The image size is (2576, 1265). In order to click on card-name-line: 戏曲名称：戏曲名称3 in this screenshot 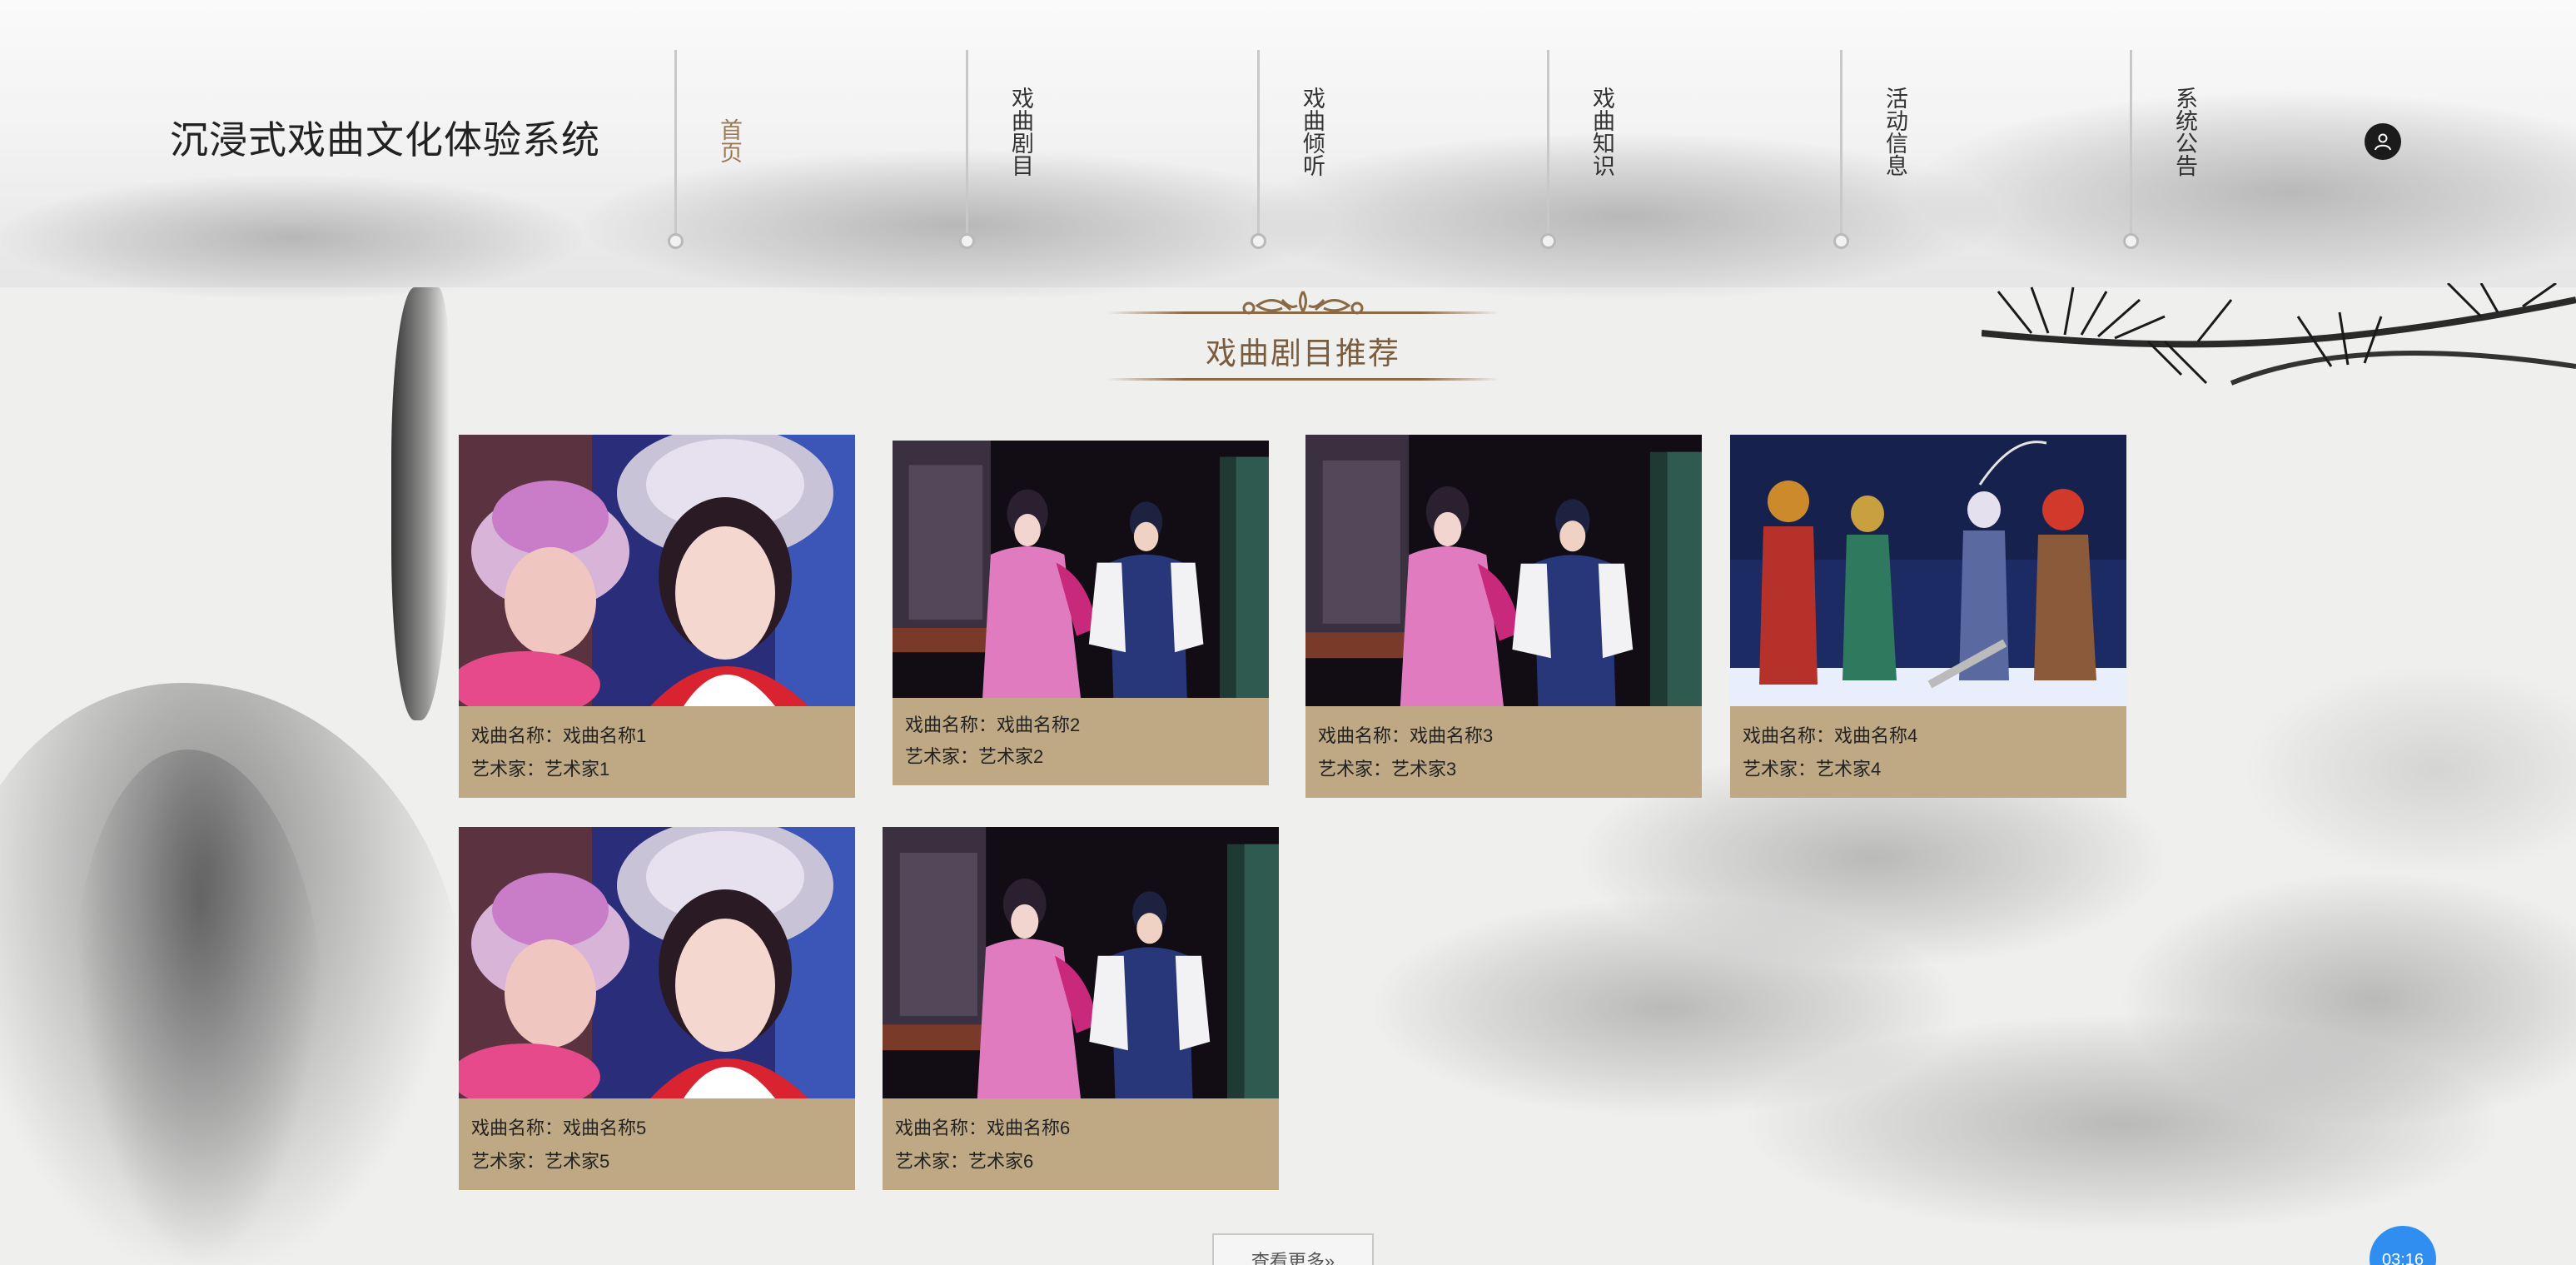, I will do `click(1405, 736)`.